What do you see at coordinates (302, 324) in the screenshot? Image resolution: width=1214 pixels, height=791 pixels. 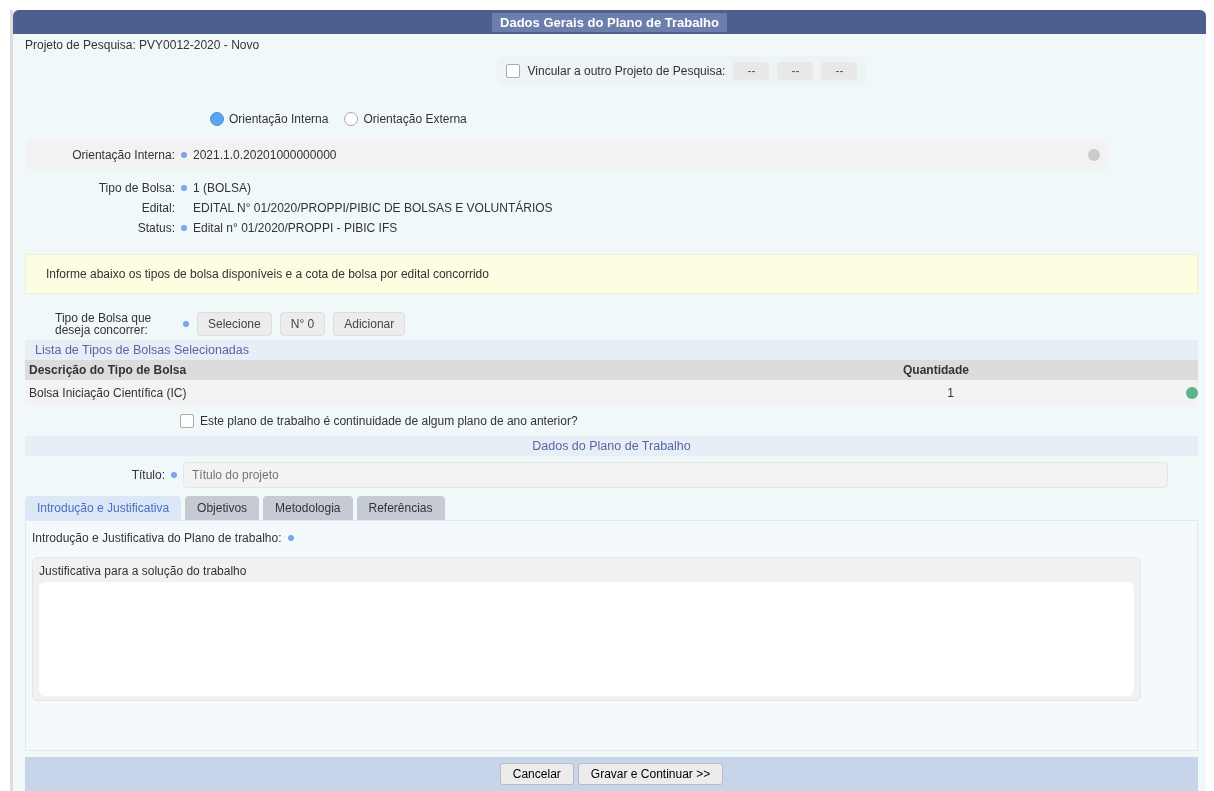 I see `quantity-field: N° 0` at bounding box center [302, 324].